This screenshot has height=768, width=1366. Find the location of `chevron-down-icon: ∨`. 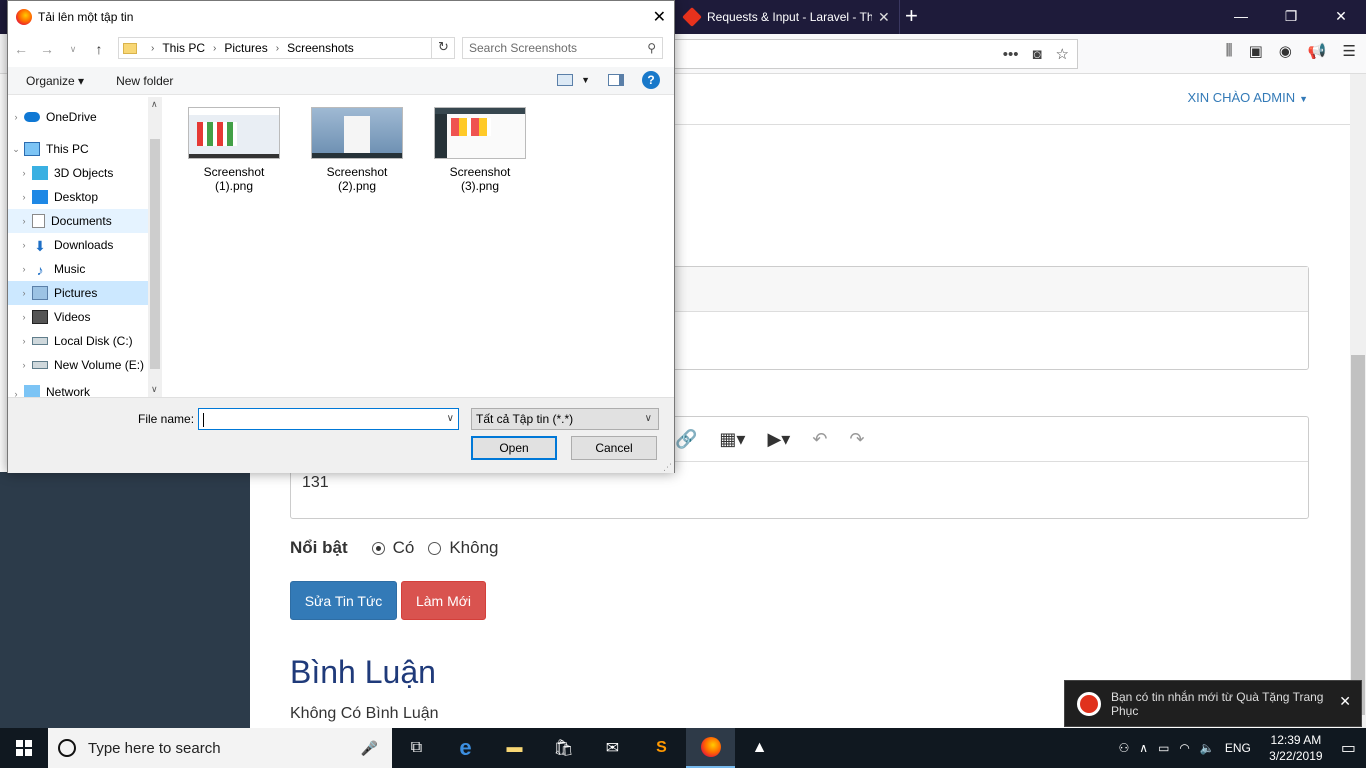

chevron-down-icon: ∨ is located at coordinates (450, 419).